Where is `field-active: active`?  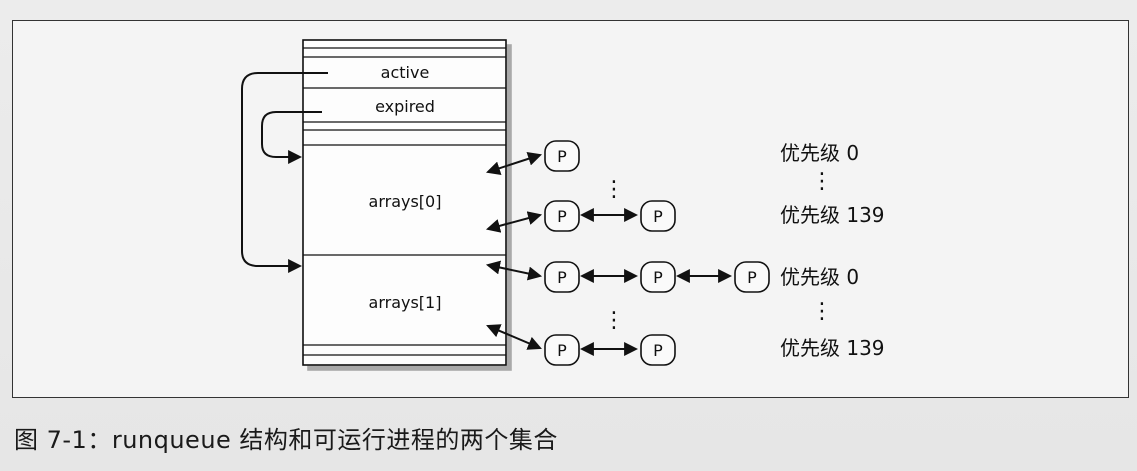 field-active: active is located at coordinates (405, 72).